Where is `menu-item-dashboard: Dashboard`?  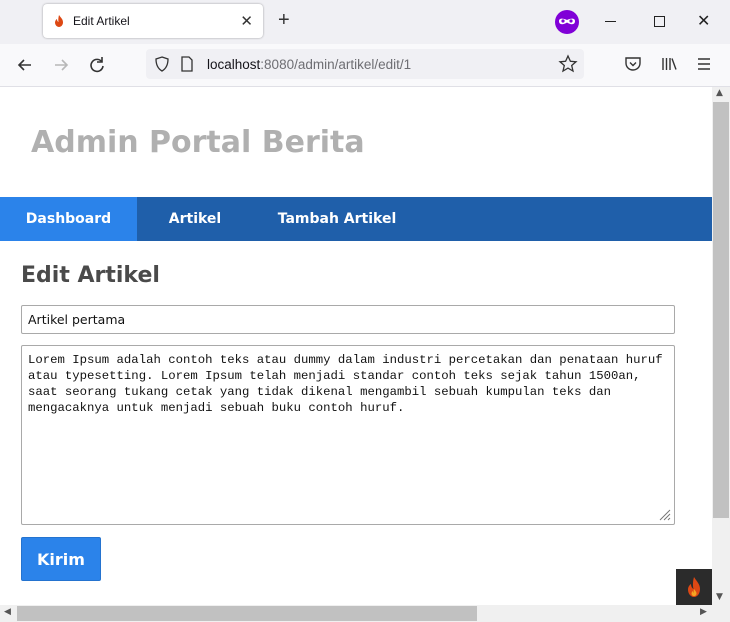 menu-item-dashboard: Dashboard is located at coordinates (68, 219).